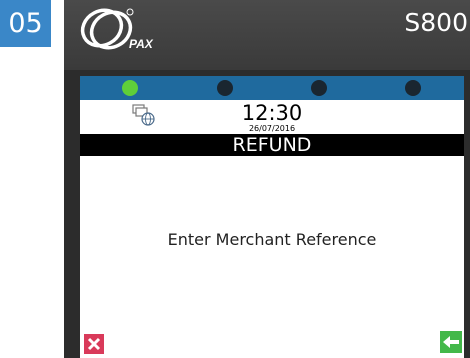 The image size is (470, 358). Describe the element at coordinates (25, 23) in the screenshot. I see `step-number-badge: 05` at that location.